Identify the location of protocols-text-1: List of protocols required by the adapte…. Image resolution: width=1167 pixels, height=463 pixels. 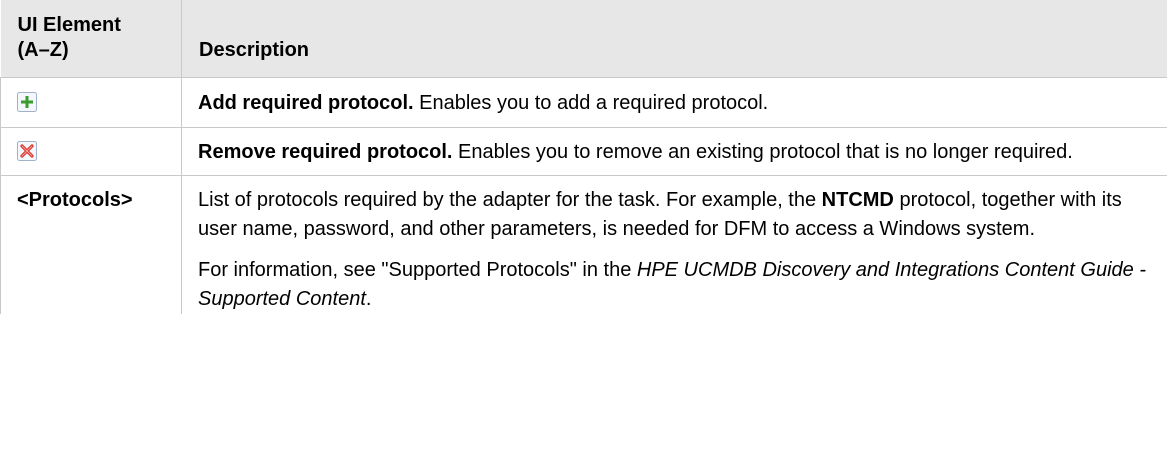
(510, 200).